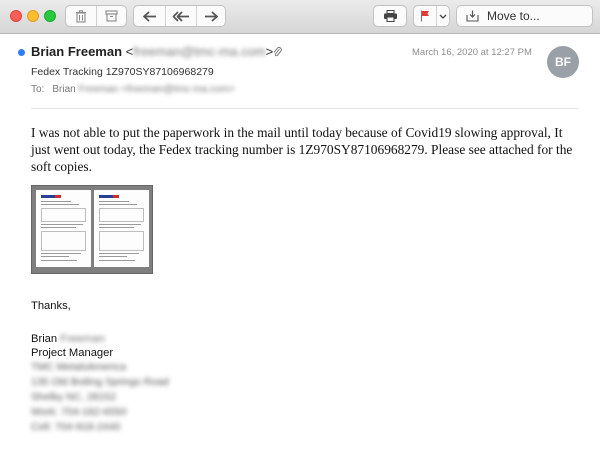 The width and height of the screenshot is (600, 449). I want to click on reply-all-button, so click(180, 16).